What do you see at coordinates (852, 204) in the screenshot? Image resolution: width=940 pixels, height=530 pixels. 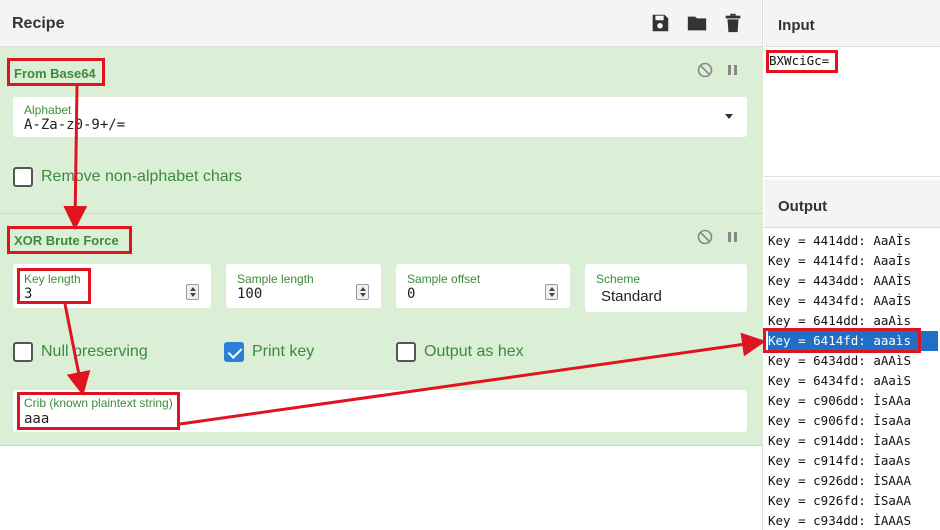 I see `output-header: Output` at bounding box center [852, 204].